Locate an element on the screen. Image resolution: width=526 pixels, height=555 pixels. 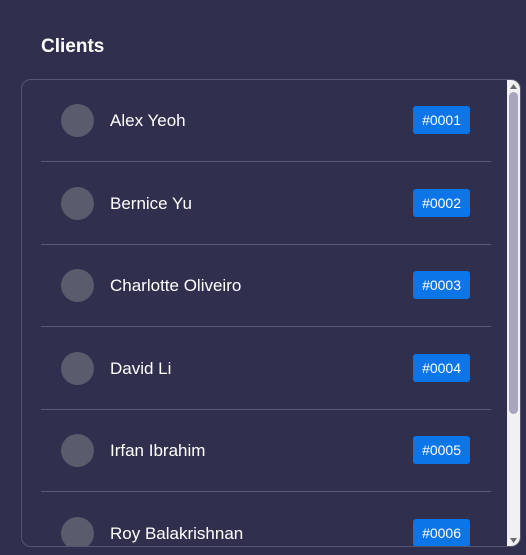
client-name: David Li is located at coordinates (141, 368).